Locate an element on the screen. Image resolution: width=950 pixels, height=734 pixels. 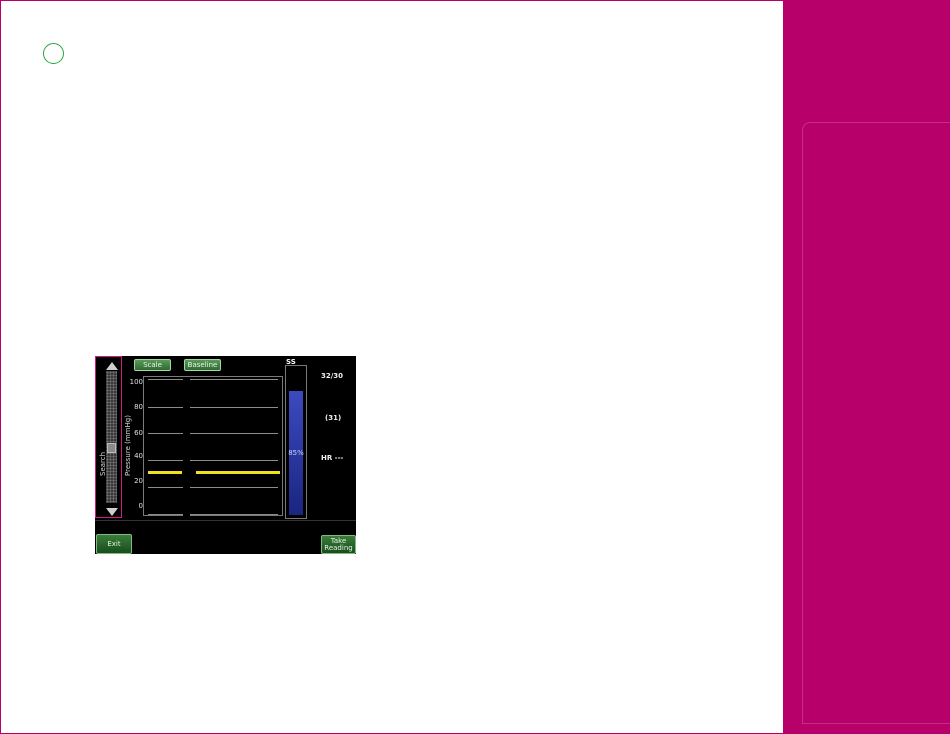
right-panel-inner is located at coordinates (876, 423).